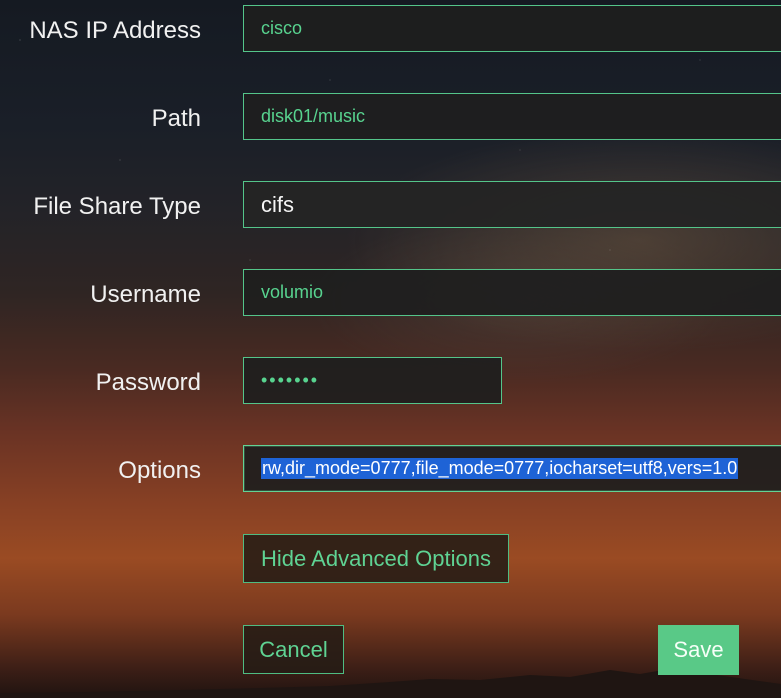  I want to click on nas-ip-address-label: NAS IP Address, so click(115, 30).